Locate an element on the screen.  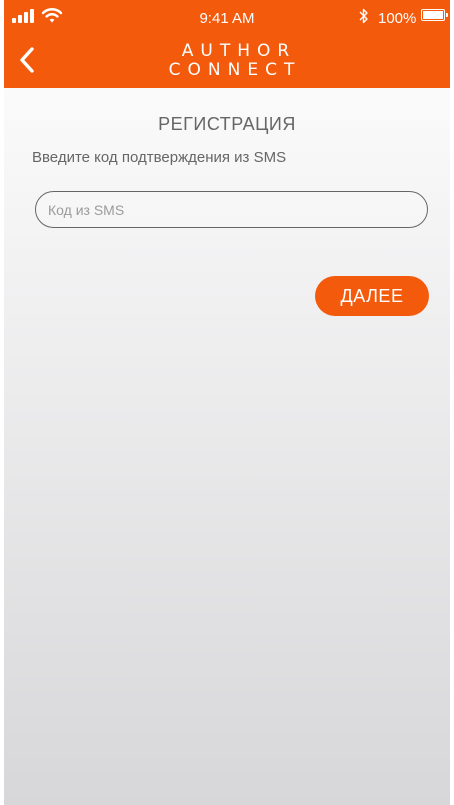
logo-text-connect: CONNECT is located at coordinates (235, 70).